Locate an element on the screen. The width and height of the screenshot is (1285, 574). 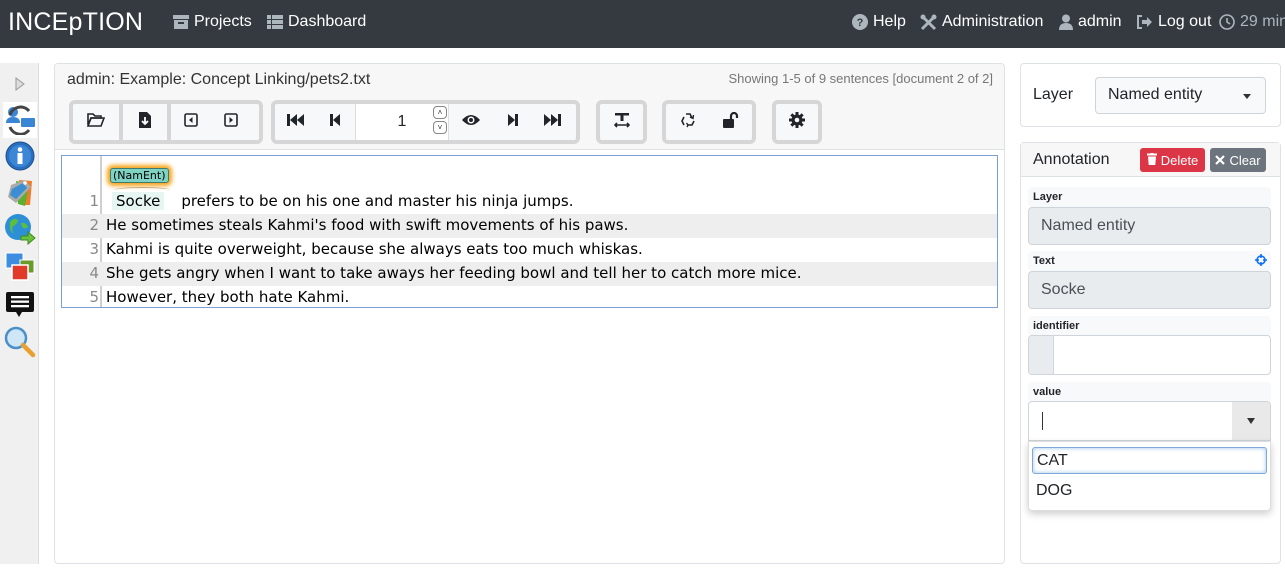
nav-administration: Administration is located at coordinates (981, 22).